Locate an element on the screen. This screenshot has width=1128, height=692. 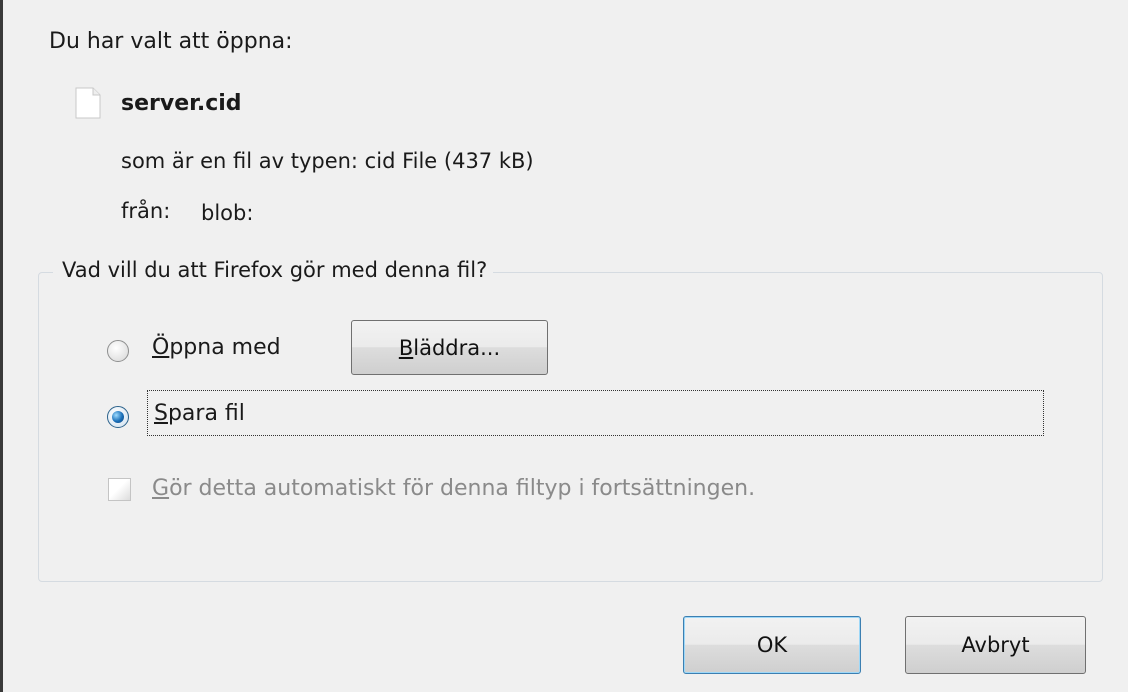
file-source-label: från: is located at coordinates (146, 211).